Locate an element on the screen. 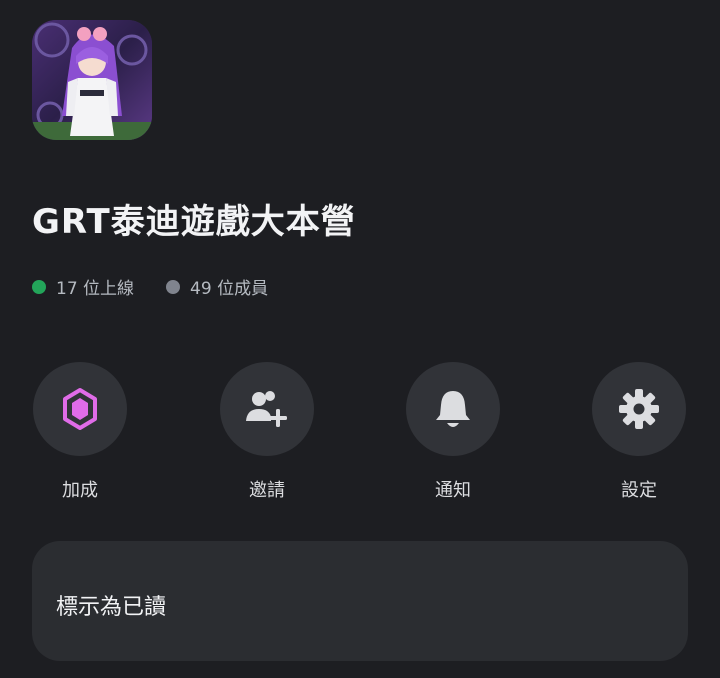  settings-action: 設定 is located at coordinates (639, 432).